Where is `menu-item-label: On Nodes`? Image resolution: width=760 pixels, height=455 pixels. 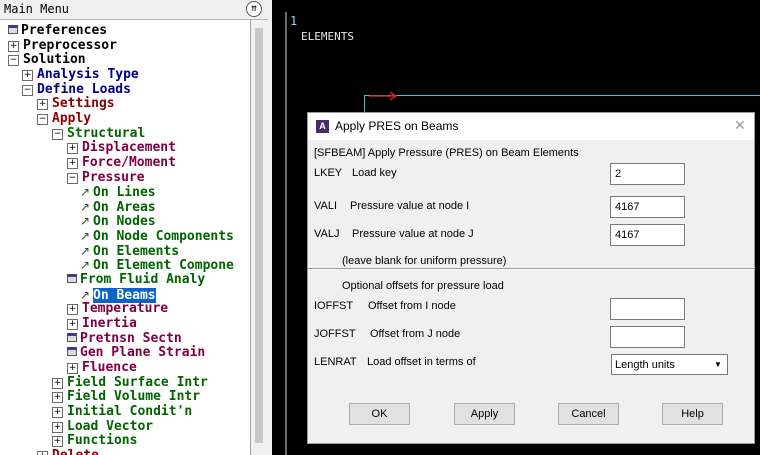 menu-item-label: On Nodes is located at coordinates (124, 222).